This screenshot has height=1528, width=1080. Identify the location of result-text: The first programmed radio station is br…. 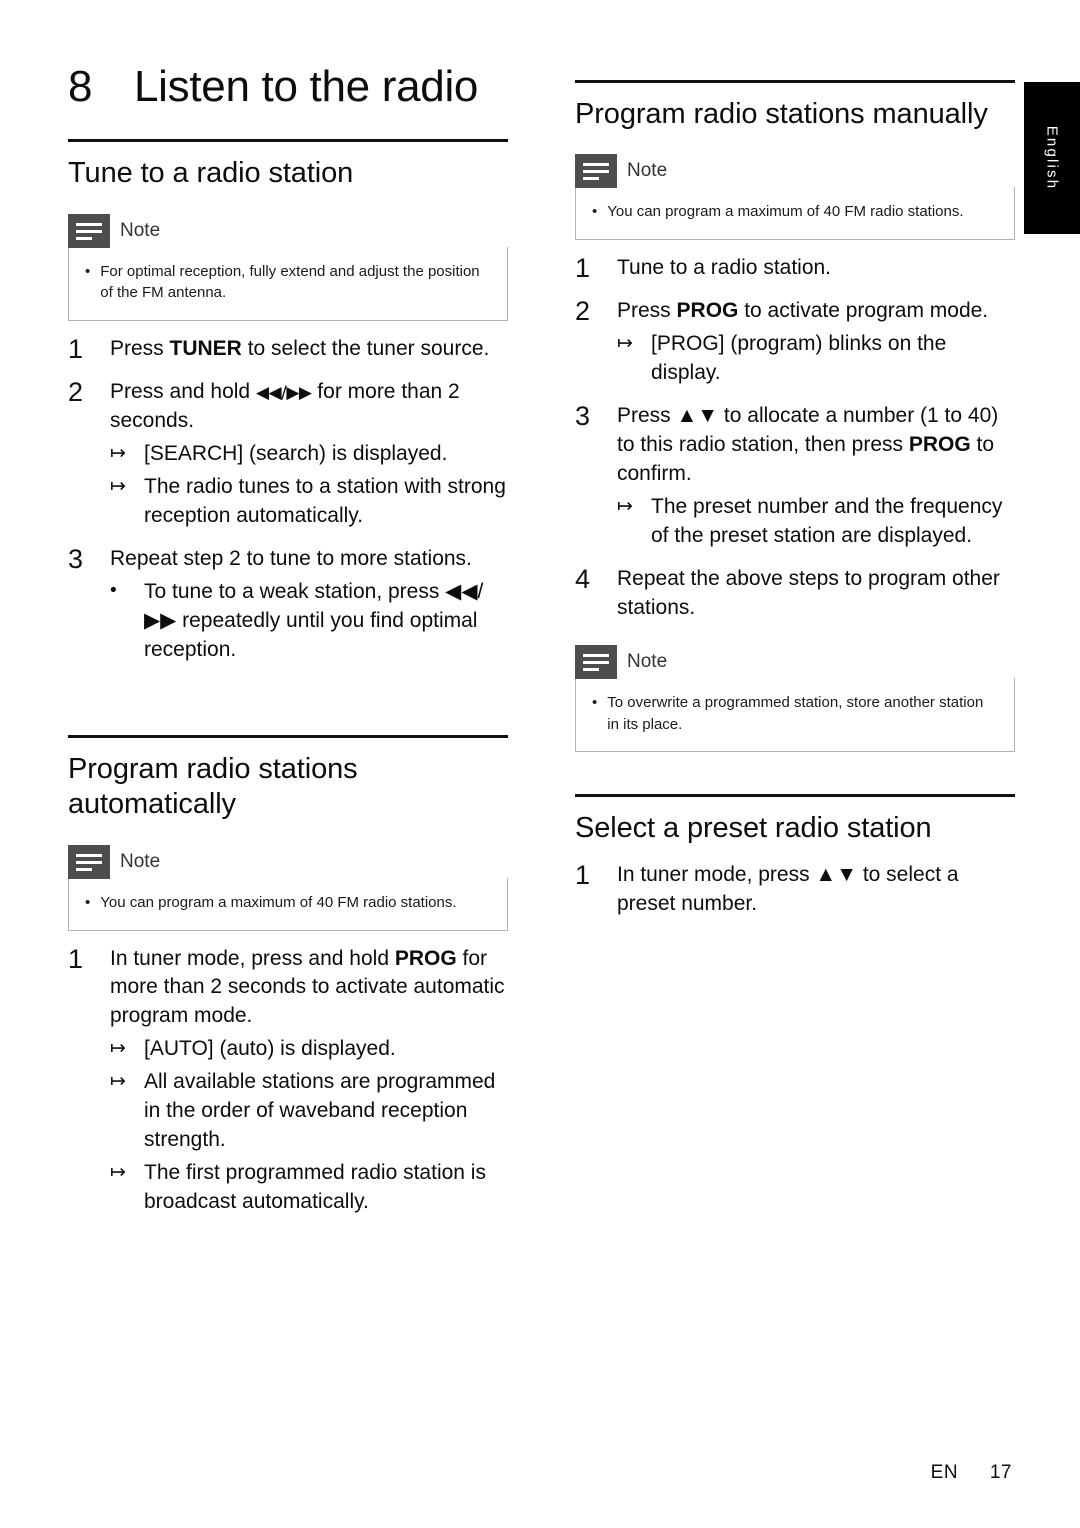
(315, 1187).